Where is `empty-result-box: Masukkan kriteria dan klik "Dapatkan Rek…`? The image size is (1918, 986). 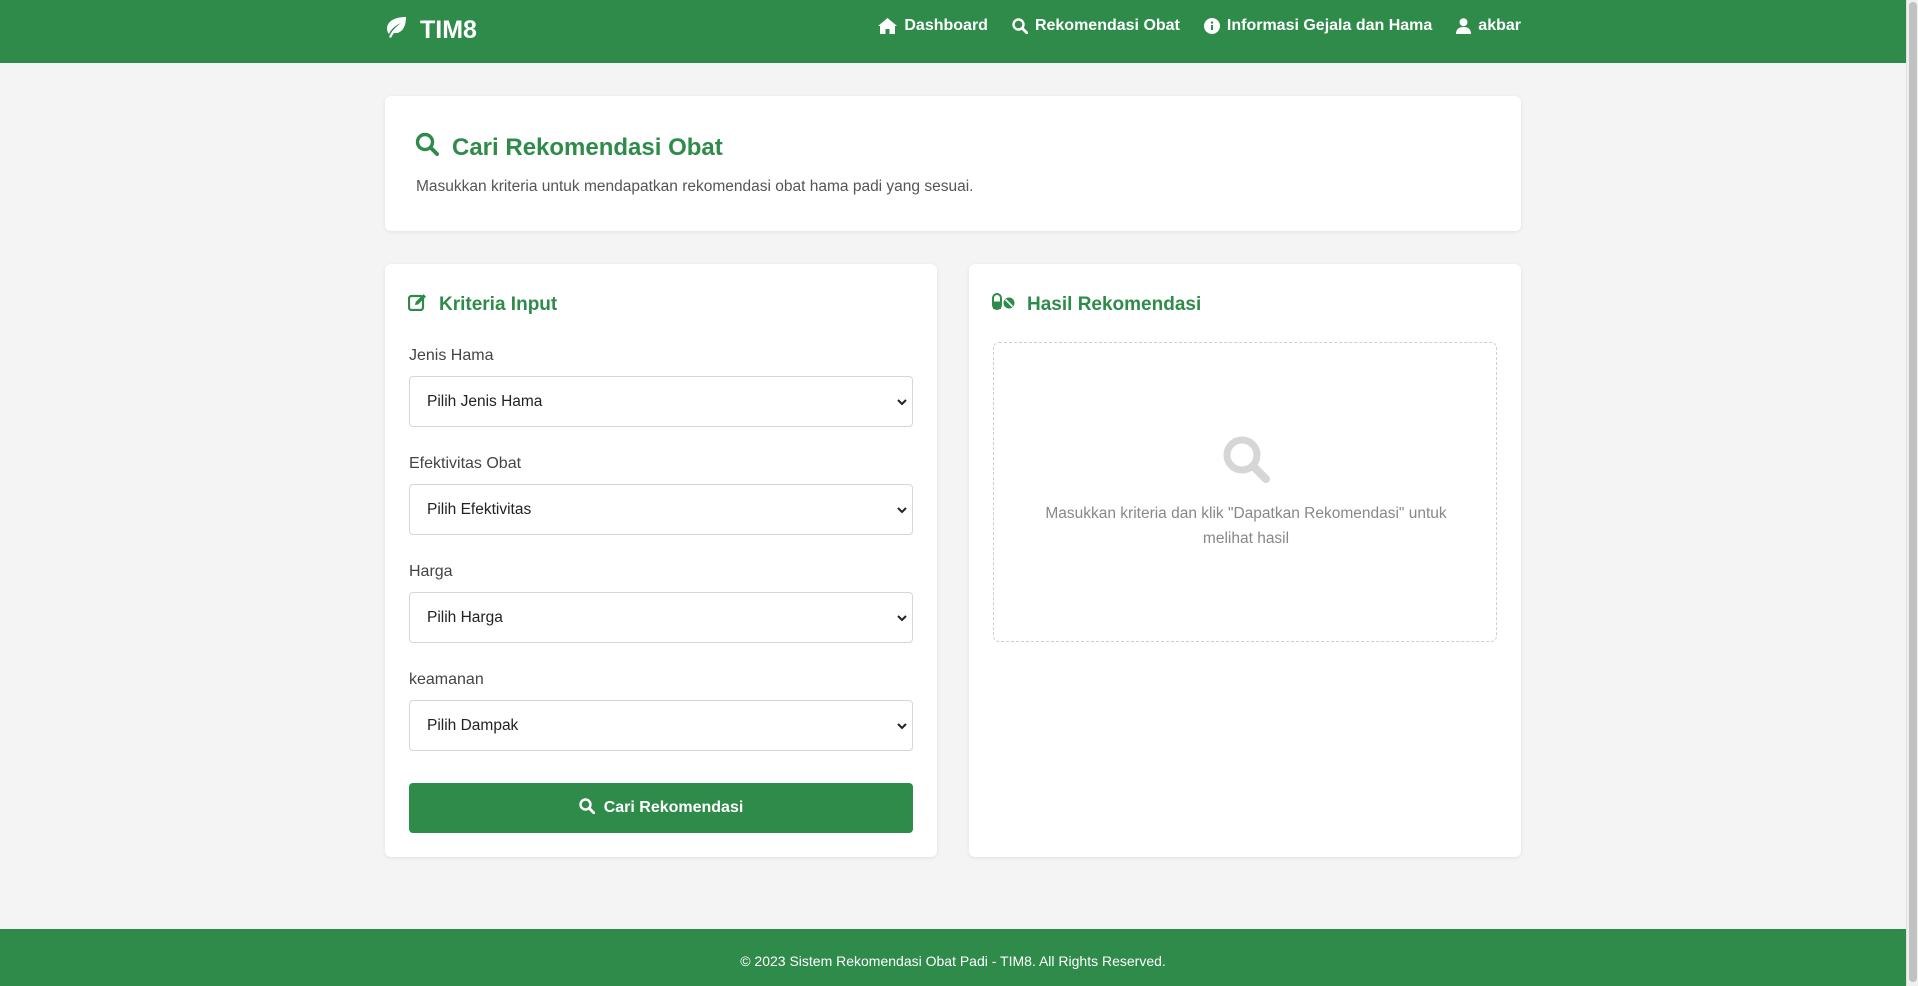
empty-result-box: Masukkan kriteria dan klik "Dapatkan Rek… is located at coordinates (1245, 492).